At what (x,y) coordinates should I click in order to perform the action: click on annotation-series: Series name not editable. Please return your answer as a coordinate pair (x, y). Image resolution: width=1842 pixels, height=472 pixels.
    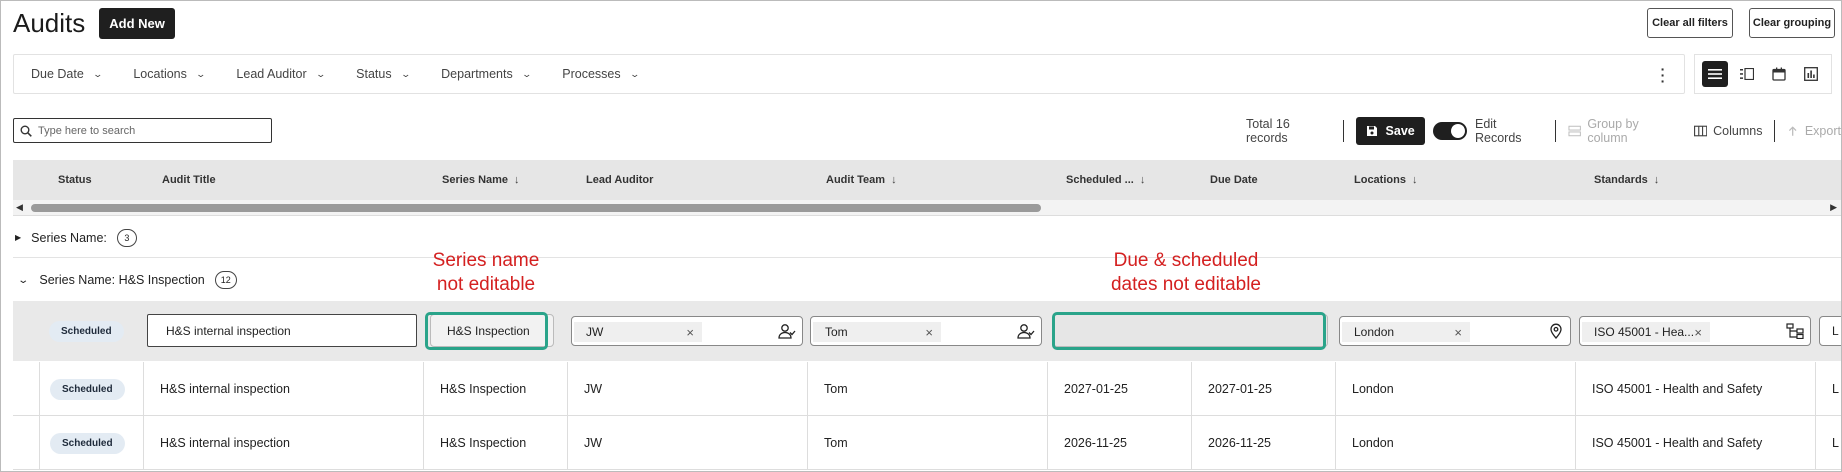
    Looking at the image, I should click on (486, 273).